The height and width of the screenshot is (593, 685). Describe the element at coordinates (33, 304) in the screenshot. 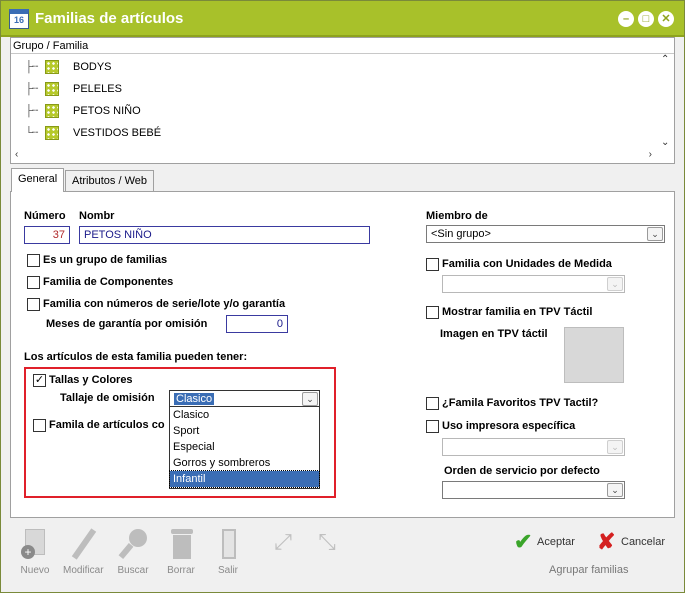

I see `familia-serie-checkbox` at that location.